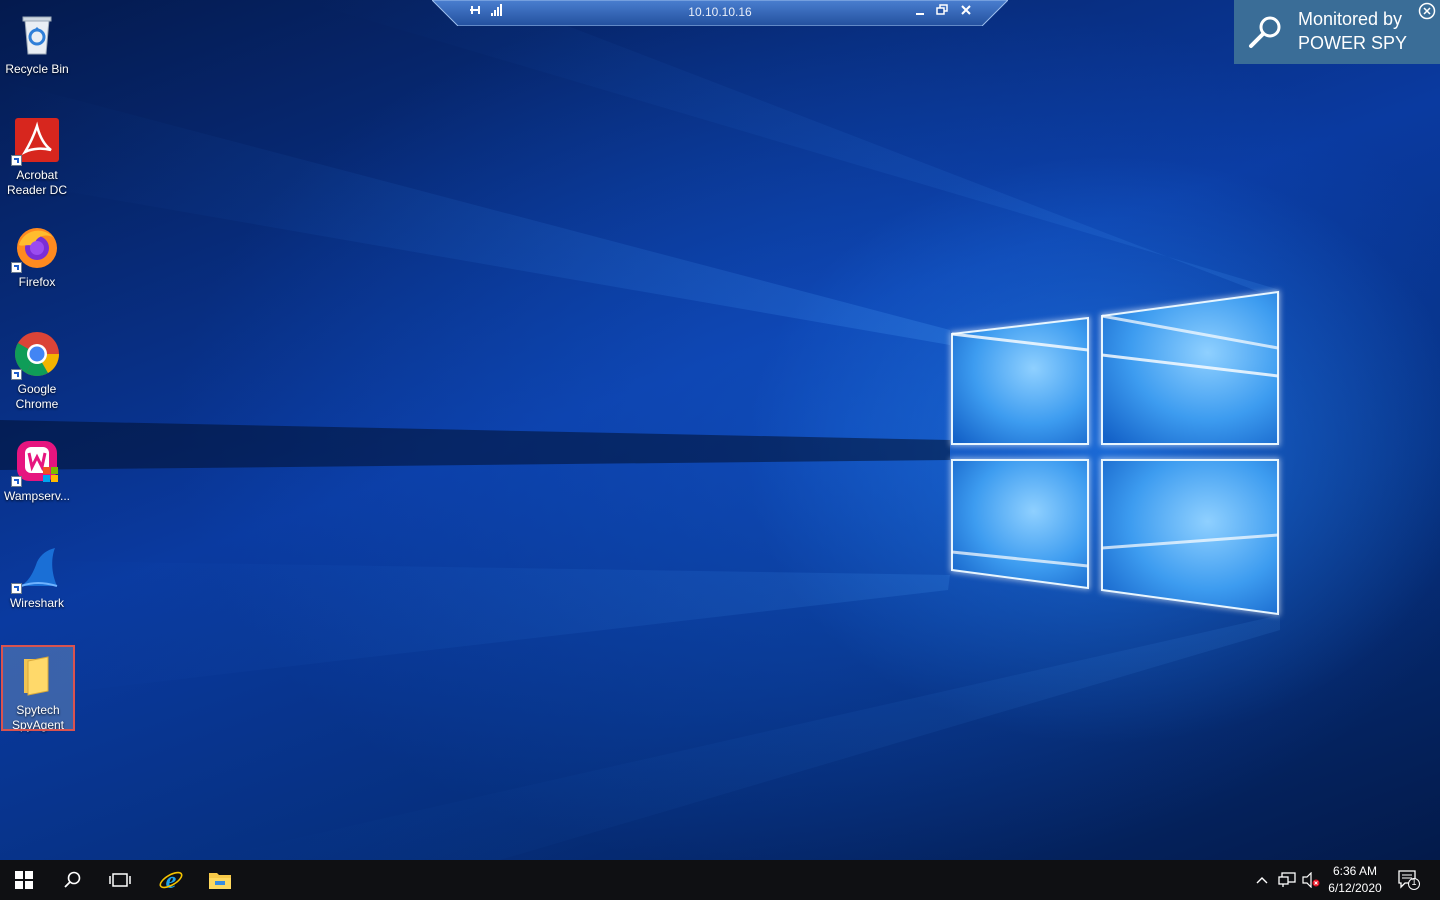 The image size is (1440, 900). Describe the element at coordinates (36, 355) in the screenshot. I see `chrome-icon` at that location.